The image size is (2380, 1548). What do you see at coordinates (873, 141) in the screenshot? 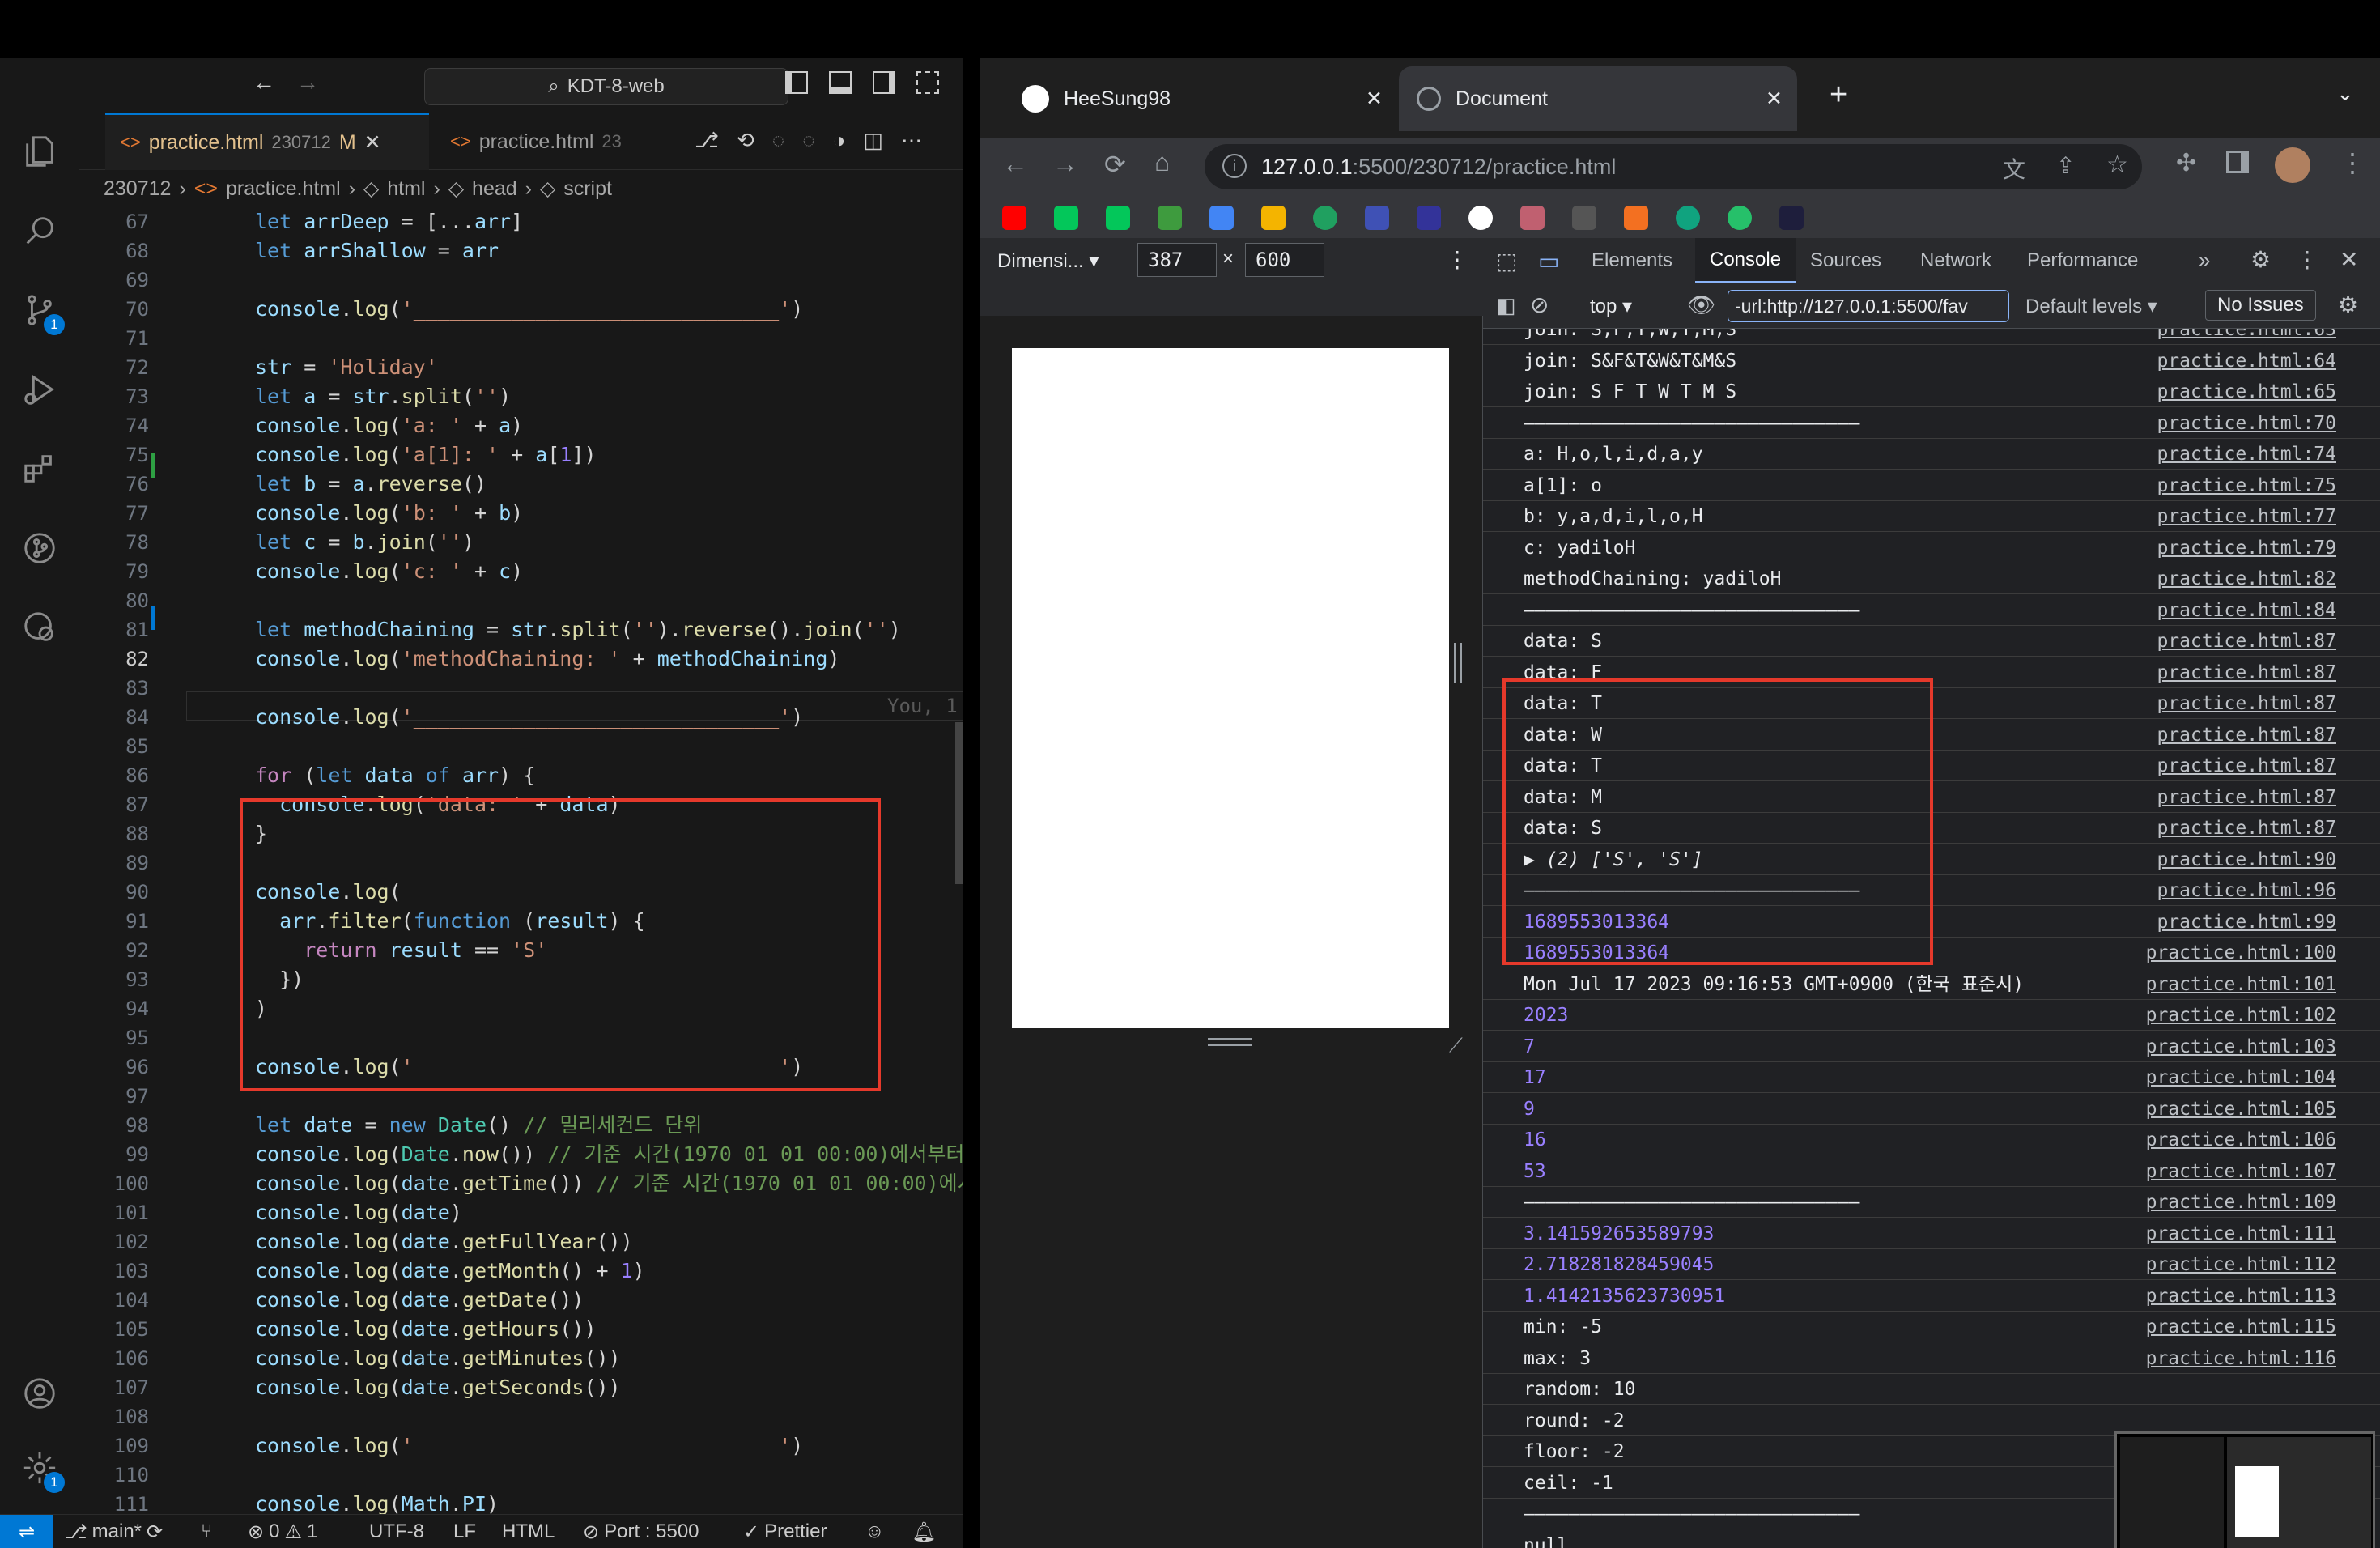
I see `split-editor-icon: ◫` at bounding box center [873, 141].